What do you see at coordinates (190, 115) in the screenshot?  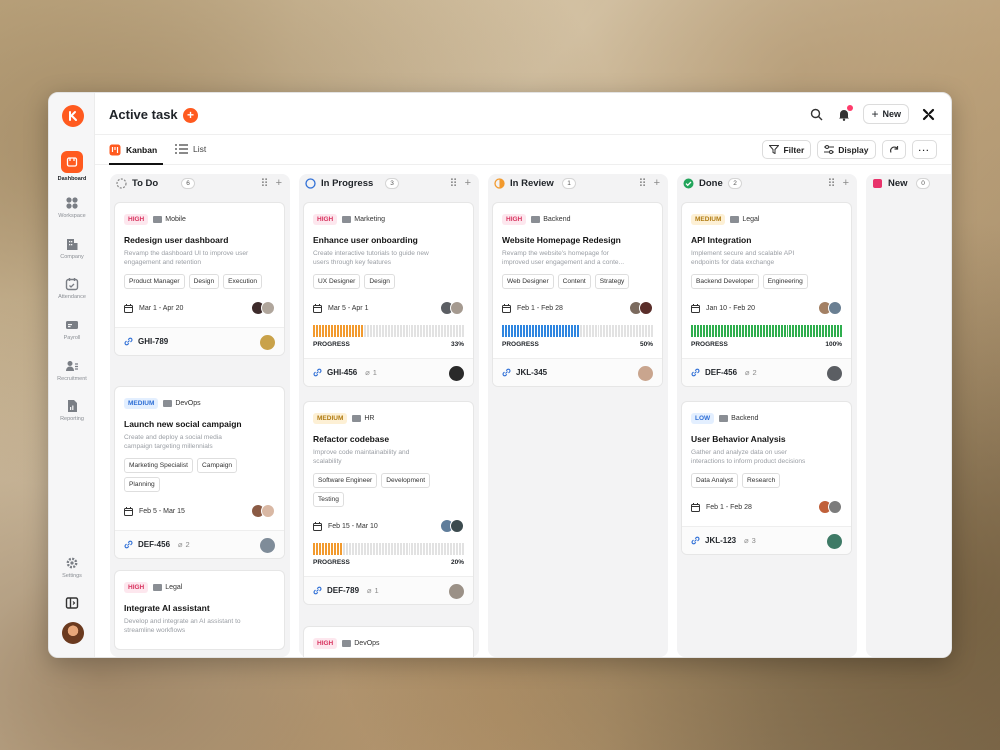 I see `add-task-button: +` at bounding box center [190, 115].